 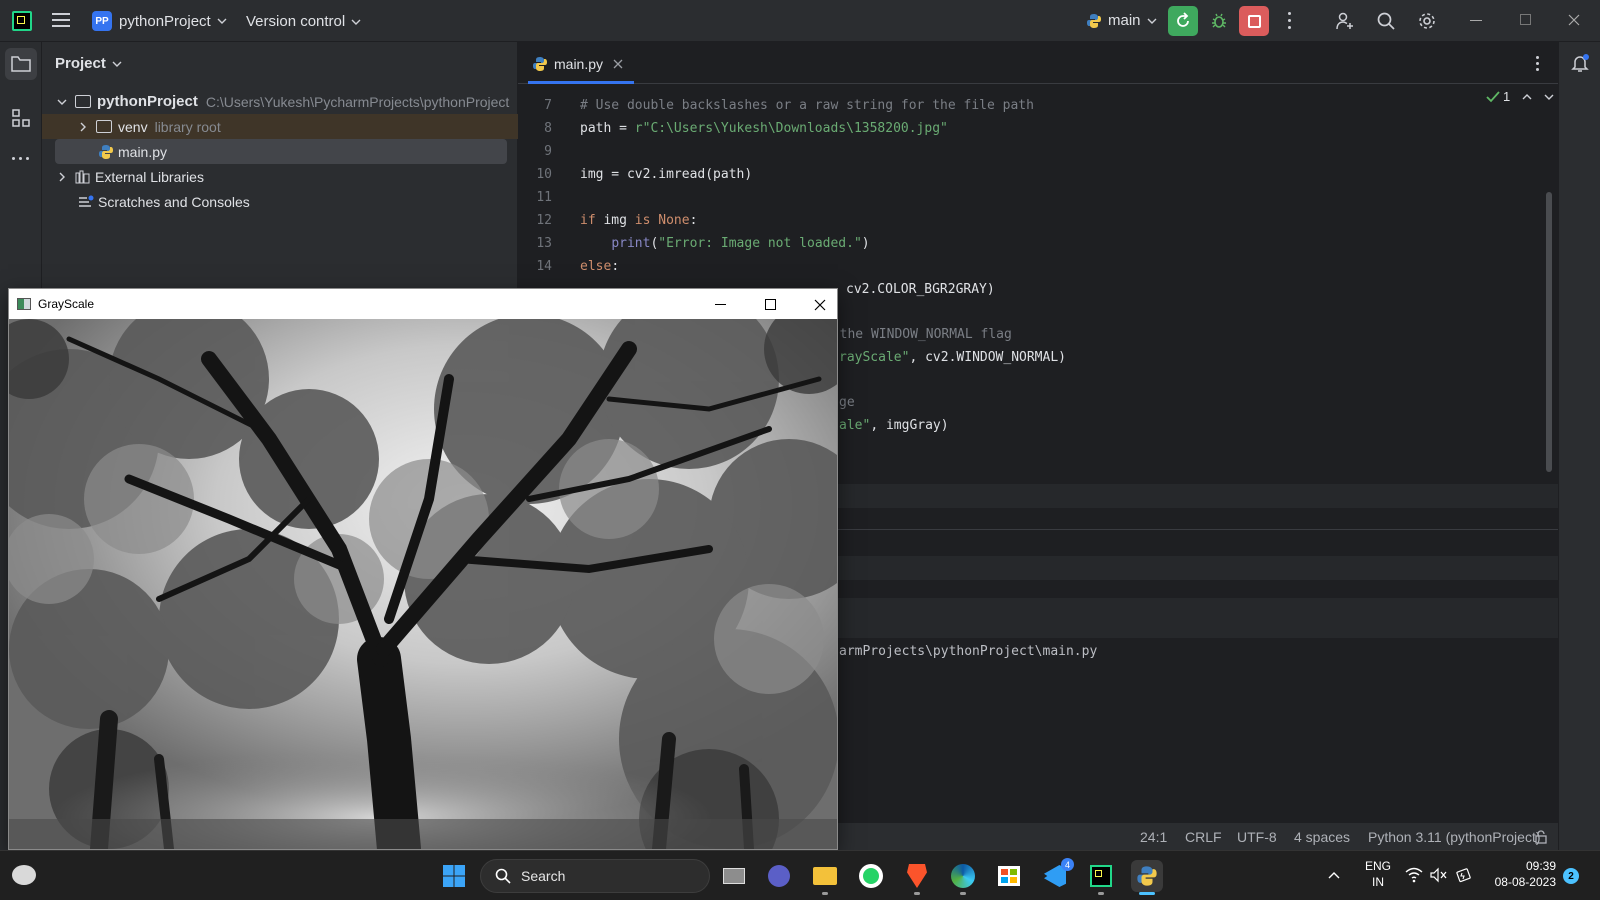 I want to click on lock-icon, so click(x=1541, y=837).